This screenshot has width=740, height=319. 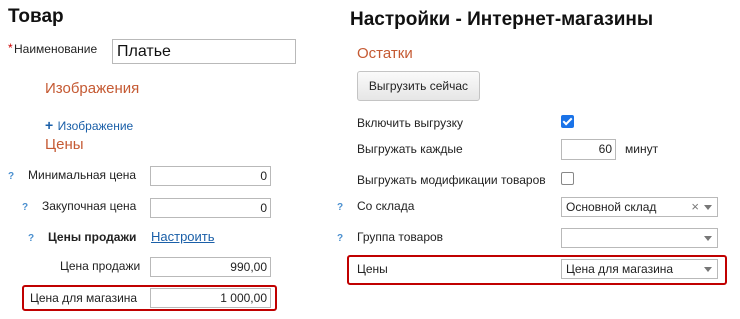 I want to click on sale-prices-label: Цены продажи, so click(x=92, y=237).